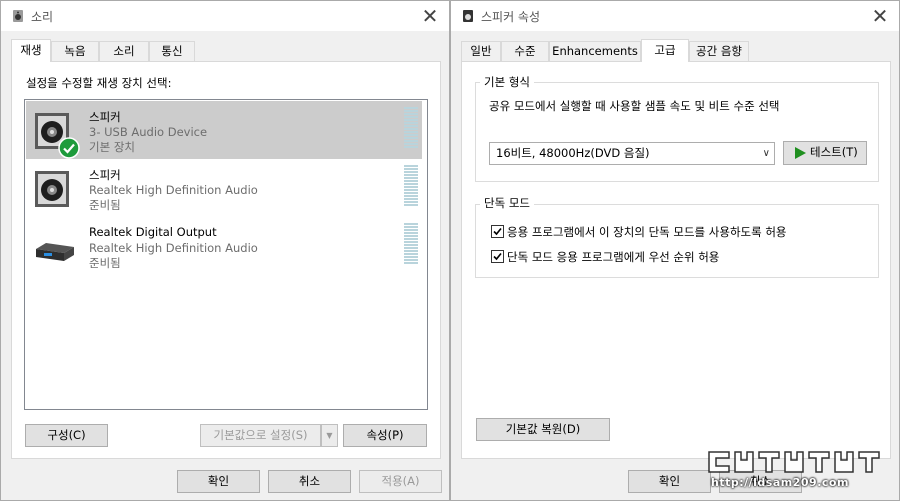 The image size is (900, 501). I want to click on chevron-down-icon: ∨, so click(766, 153).